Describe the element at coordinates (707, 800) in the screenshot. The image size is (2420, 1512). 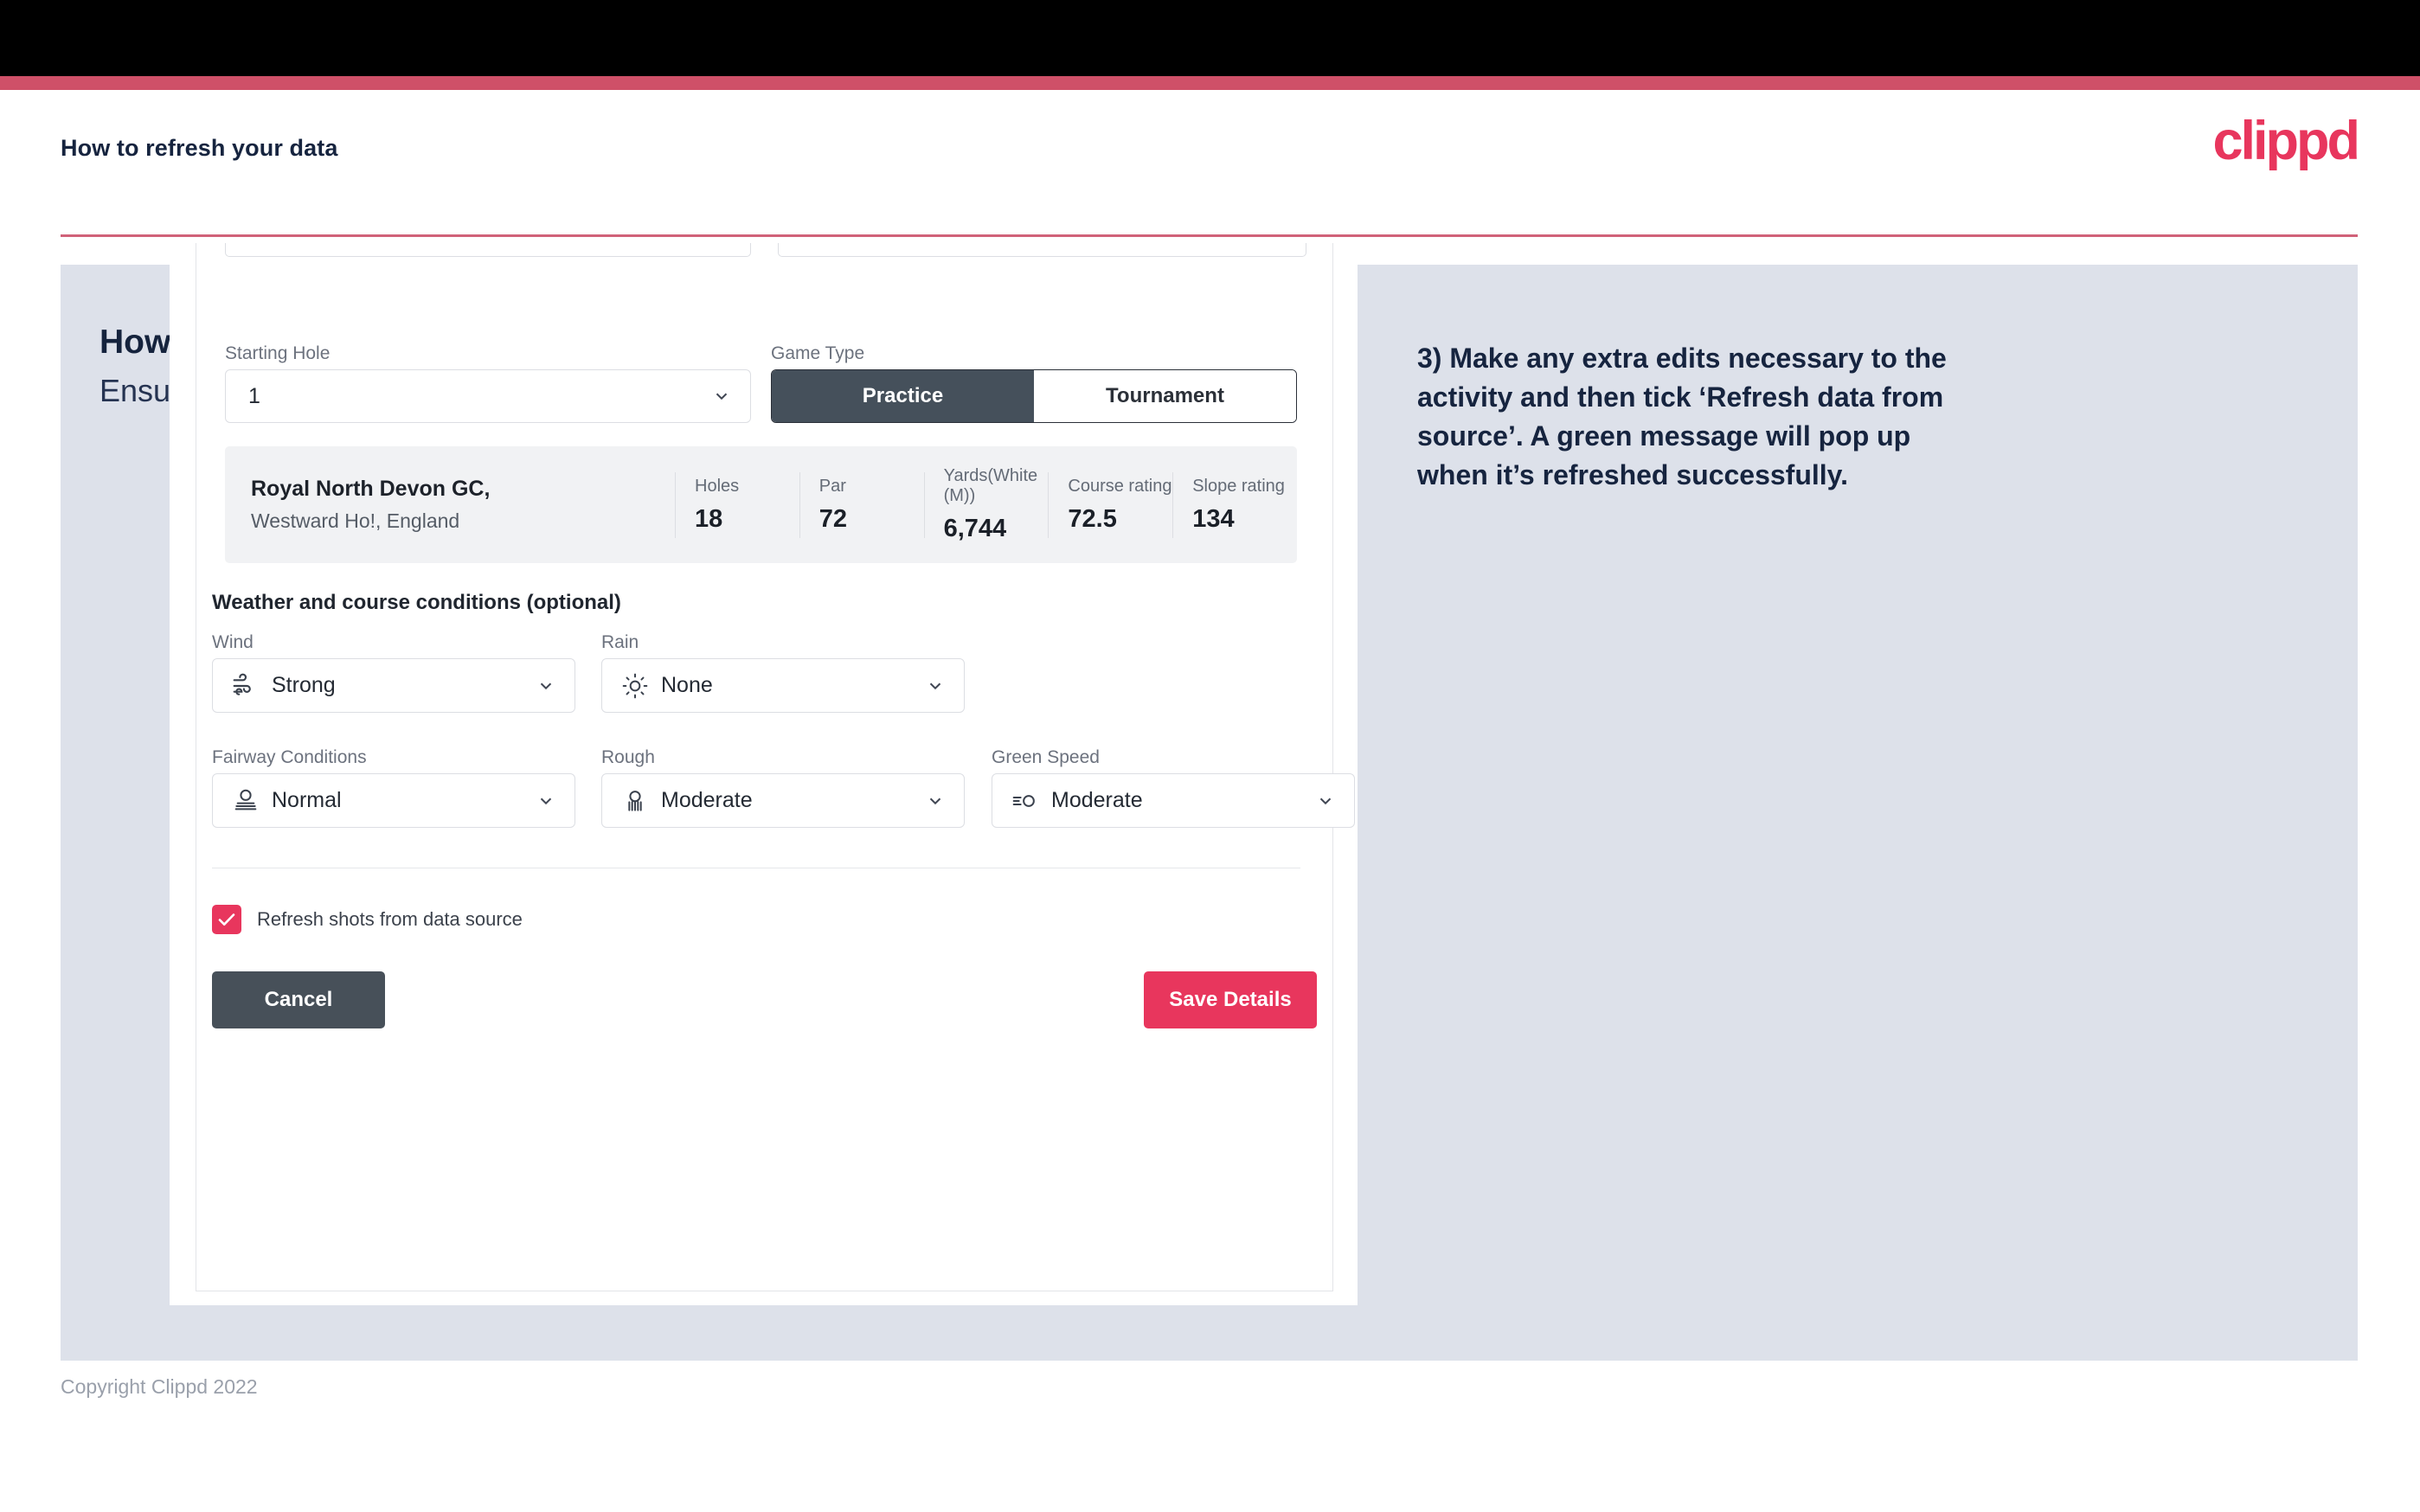
I see `rough-value: Moderate` at that location.